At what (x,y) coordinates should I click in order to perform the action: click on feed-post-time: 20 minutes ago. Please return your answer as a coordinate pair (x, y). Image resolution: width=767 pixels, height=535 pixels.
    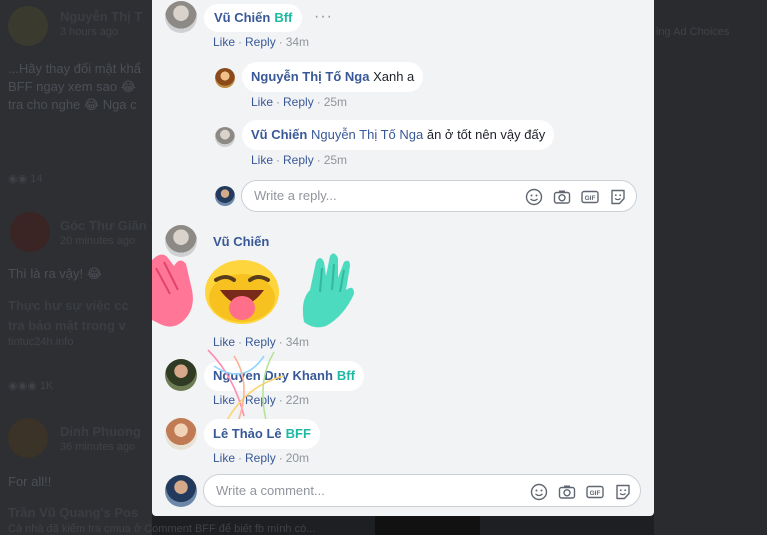
    Looking at the image, I should click on (98, 241).